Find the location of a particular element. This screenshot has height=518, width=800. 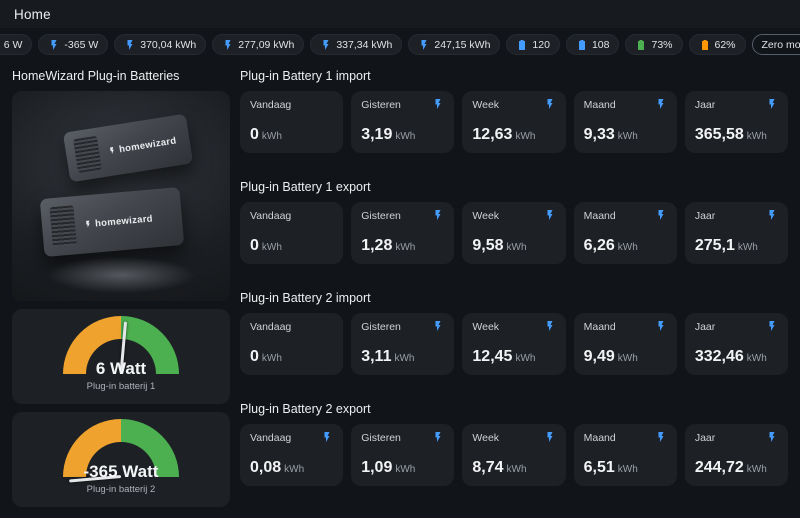

stat-value: 0,08 is located at coordinates (266, 467).